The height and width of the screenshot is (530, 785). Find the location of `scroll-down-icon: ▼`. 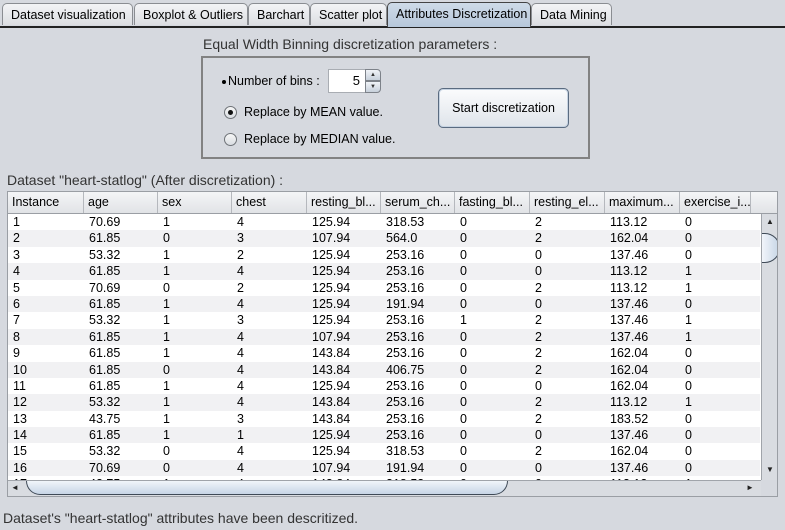

scroll-down-icon: ▼ is located at coordinates (770, 469).